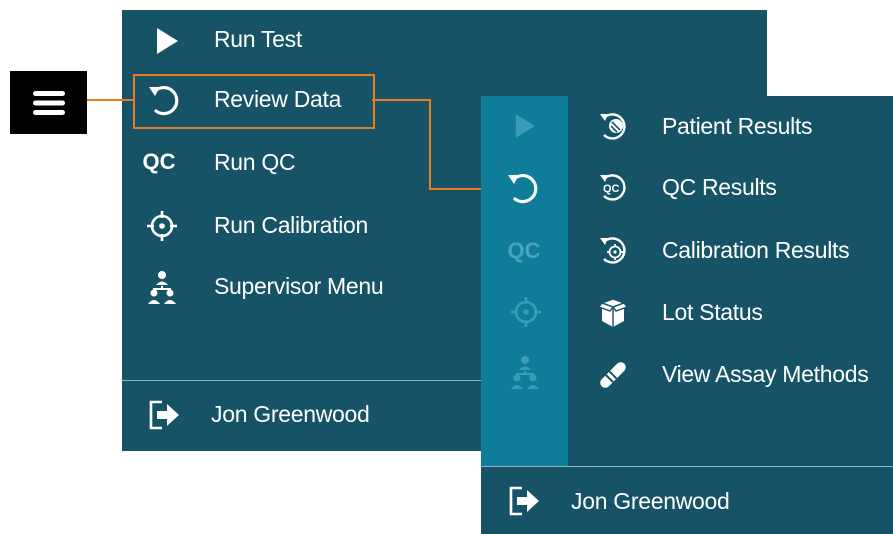  What do you see at coordinates (258, 39) in the screenshot?
I see `menu-item-label: Run Test` at bounding box center [258, 39].